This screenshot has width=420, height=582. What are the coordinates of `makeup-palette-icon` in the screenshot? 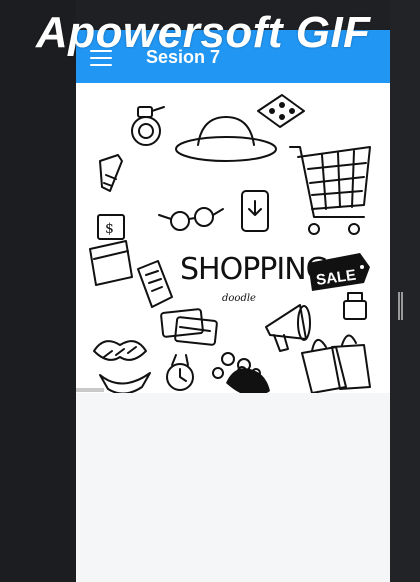 It's located at (281, 111).